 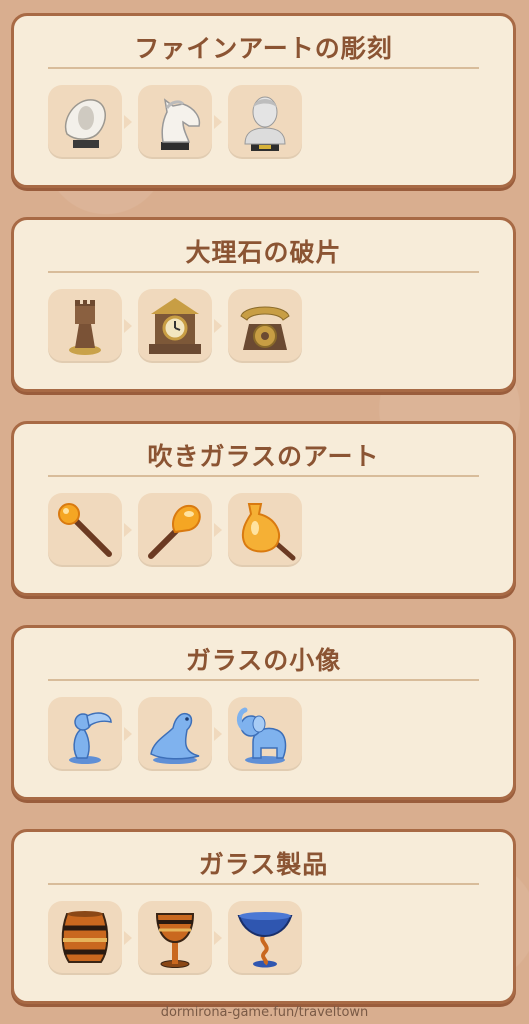 I want to click on mantel-clock-icon, so click(x=175, y=326).